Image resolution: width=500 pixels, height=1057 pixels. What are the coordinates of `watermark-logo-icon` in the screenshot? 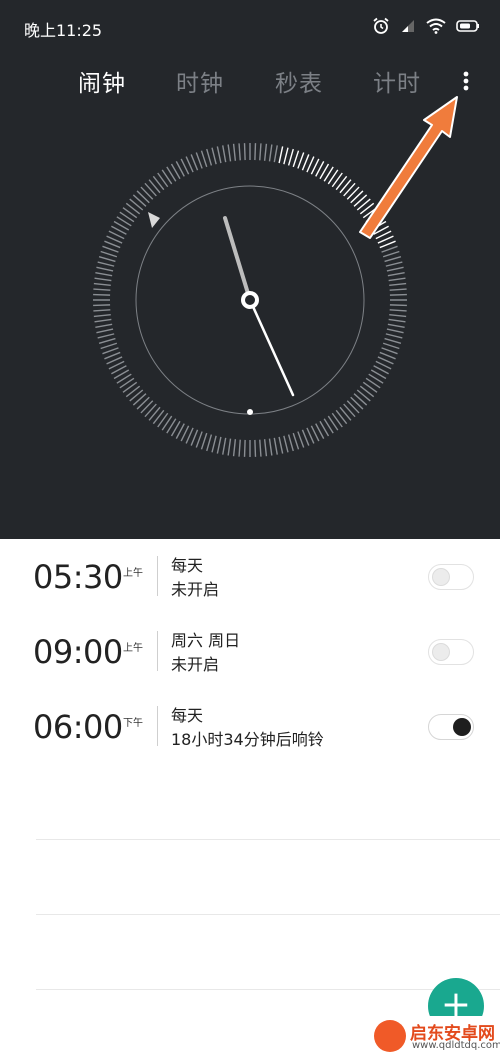 It's located at (390, 1036).